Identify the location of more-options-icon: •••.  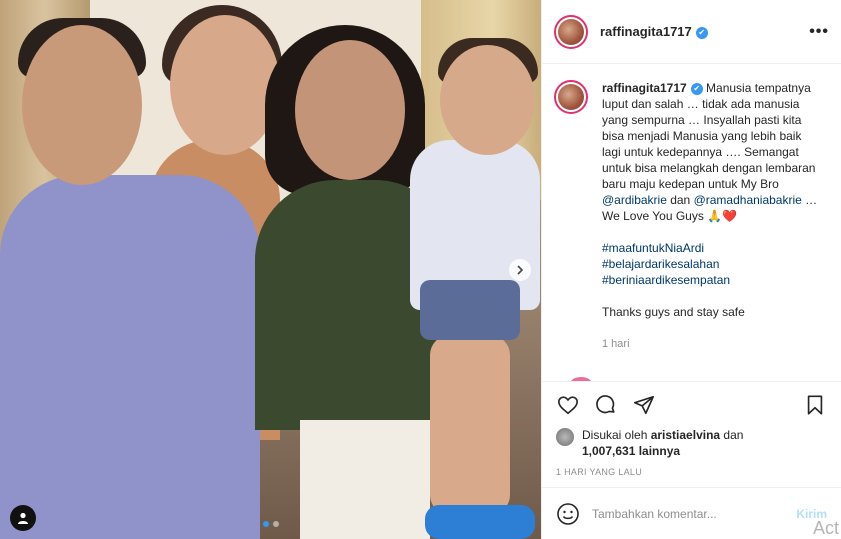
(819, 32).